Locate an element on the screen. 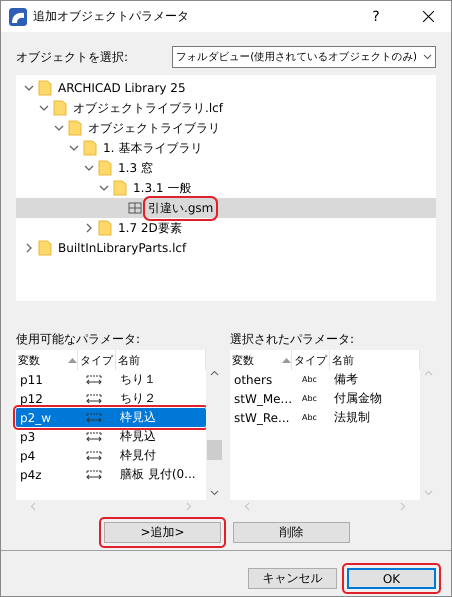 The image size is (452, 597). tree-item-label: 1. 基本ライブラリ is located at coordinates (153, 148).